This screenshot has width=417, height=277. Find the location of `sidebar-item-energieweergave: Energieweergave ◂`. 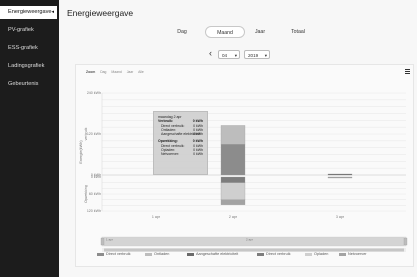

sidebar-item-energieweergave: Energieweergave ◂ is located at coordinates (28, 12).